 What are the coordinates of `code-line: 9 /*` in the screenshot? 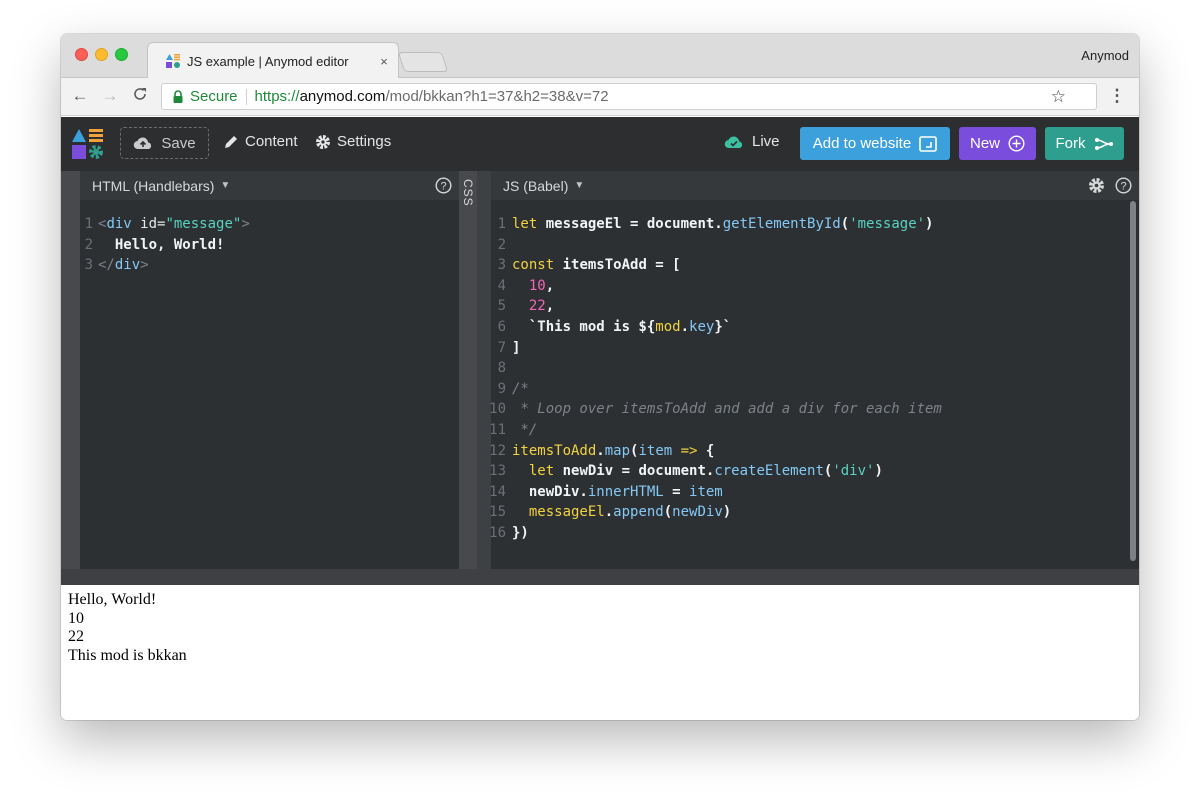 It's located at (716, 389).